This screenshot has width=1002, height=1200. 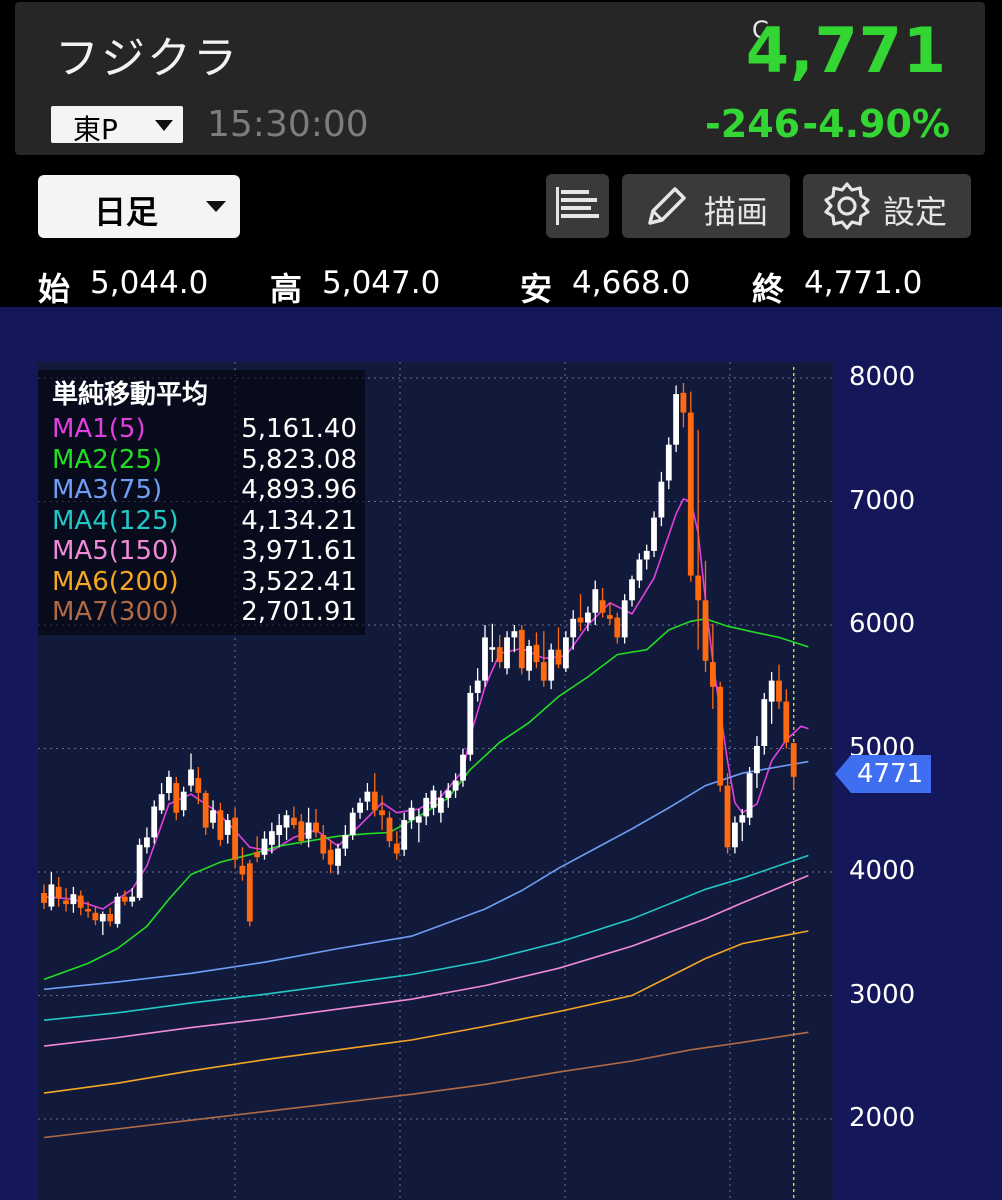 What do you see at coordinates (299, 520) in the screenshot?
I see `legend-item-value: 4,134.21` at bounding box center [299, 520].